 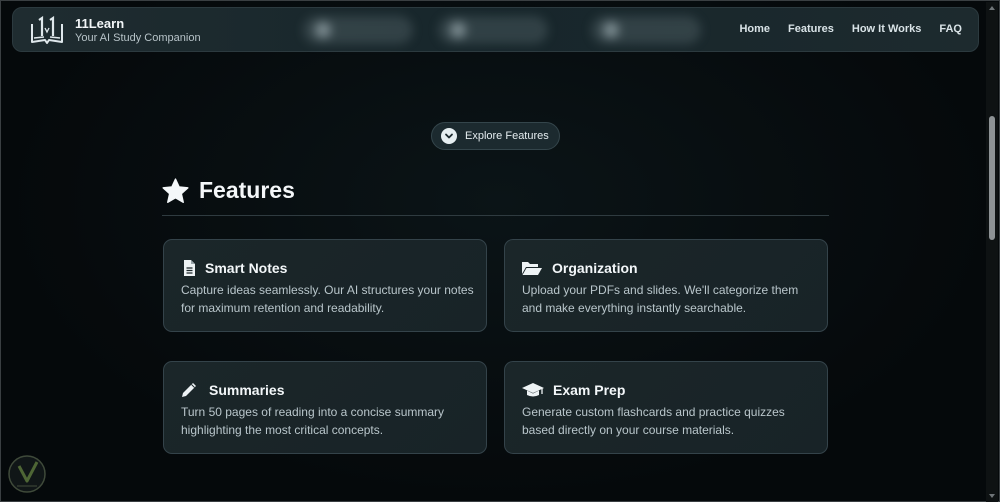 I want to click on brand-name: 11Learn, so click(x=99, y=23).